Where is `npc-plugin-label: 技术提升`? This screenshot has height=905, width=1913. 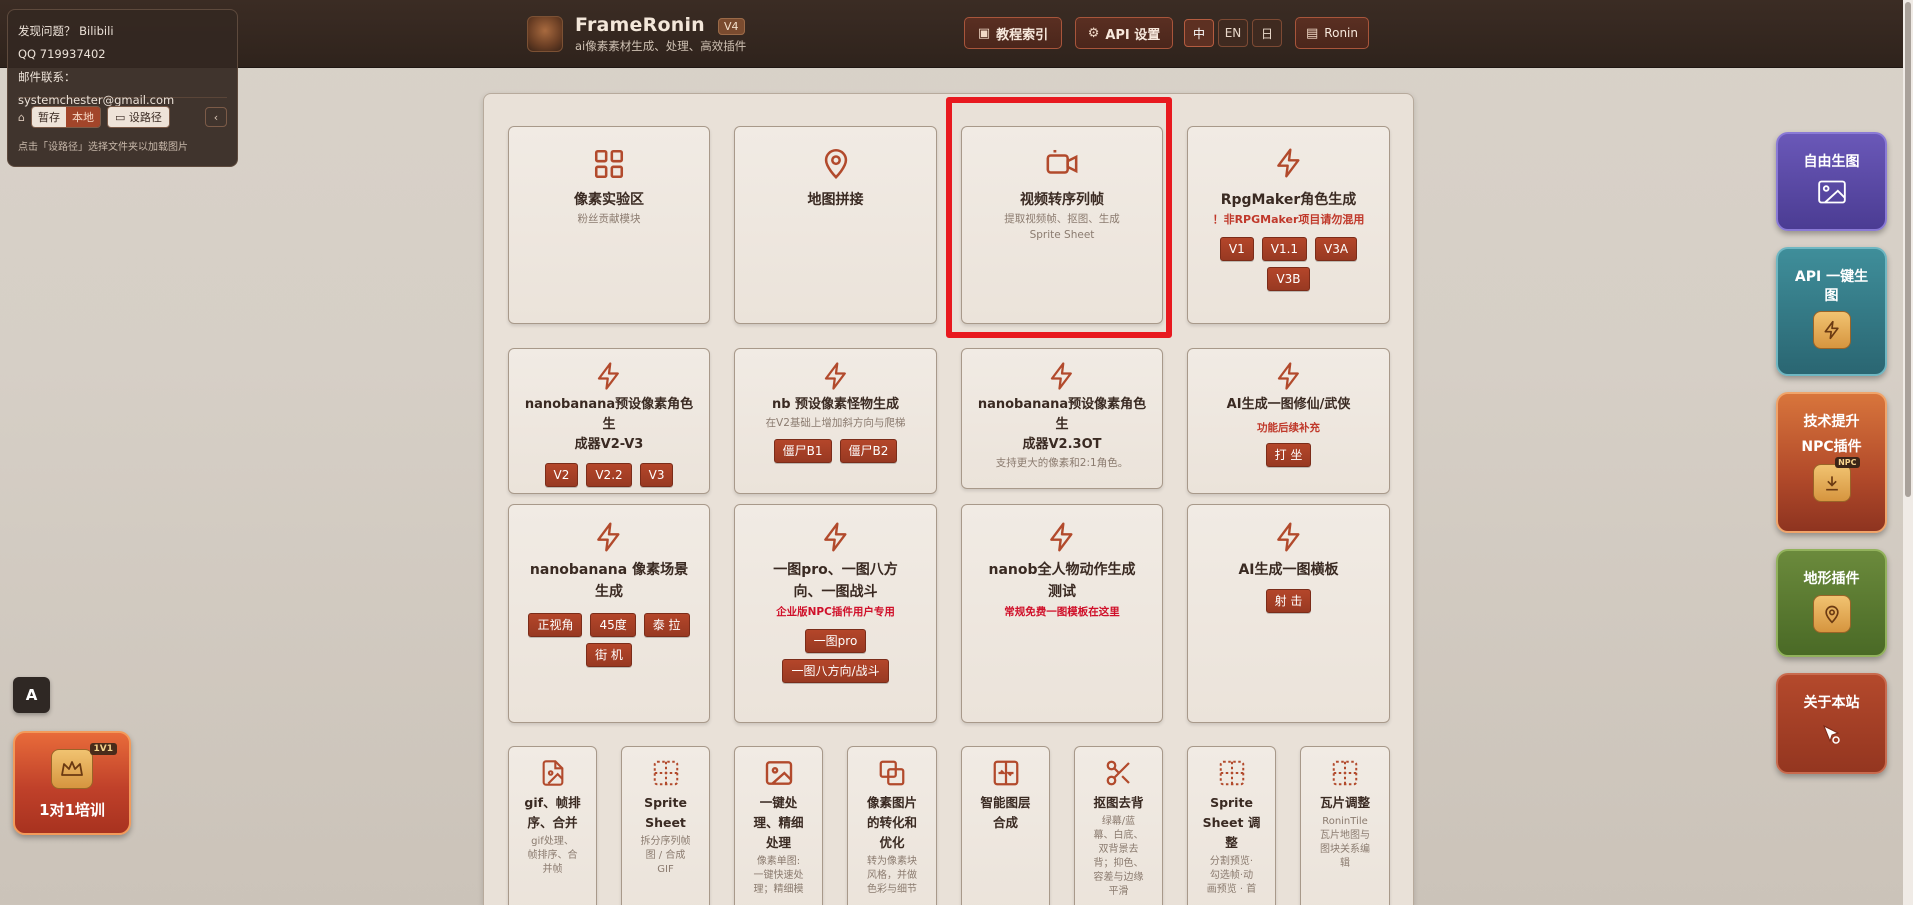 npc-plugin-label: 技术提升 is located at coordinates (1831, 422).